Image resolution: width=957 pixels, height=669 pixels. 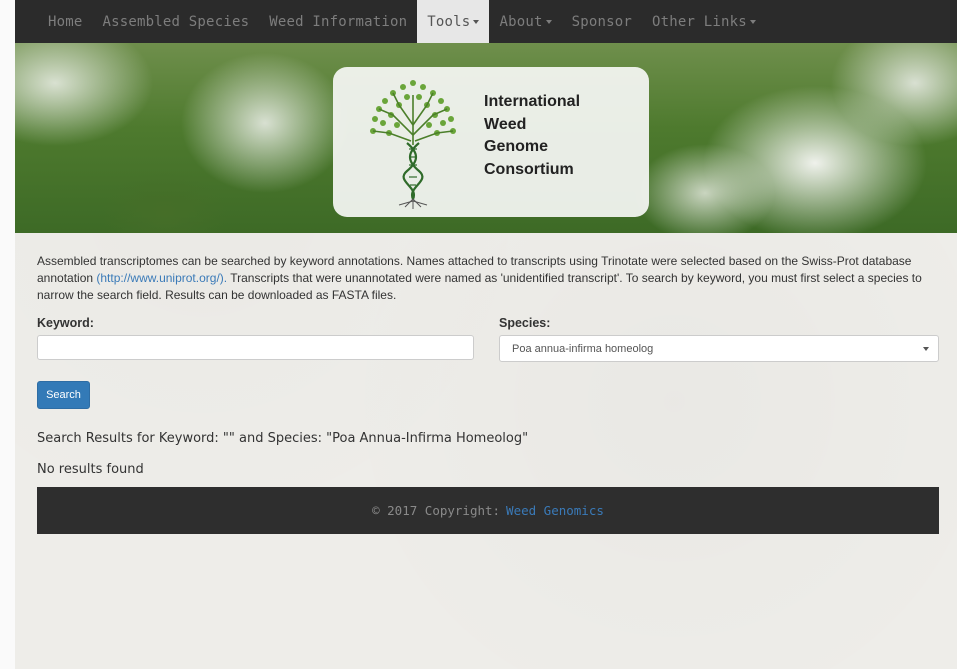 What do you see at coordinates (255, 347) in the screenshot?
I see `keyword-input` at bounding box center [255, 347].